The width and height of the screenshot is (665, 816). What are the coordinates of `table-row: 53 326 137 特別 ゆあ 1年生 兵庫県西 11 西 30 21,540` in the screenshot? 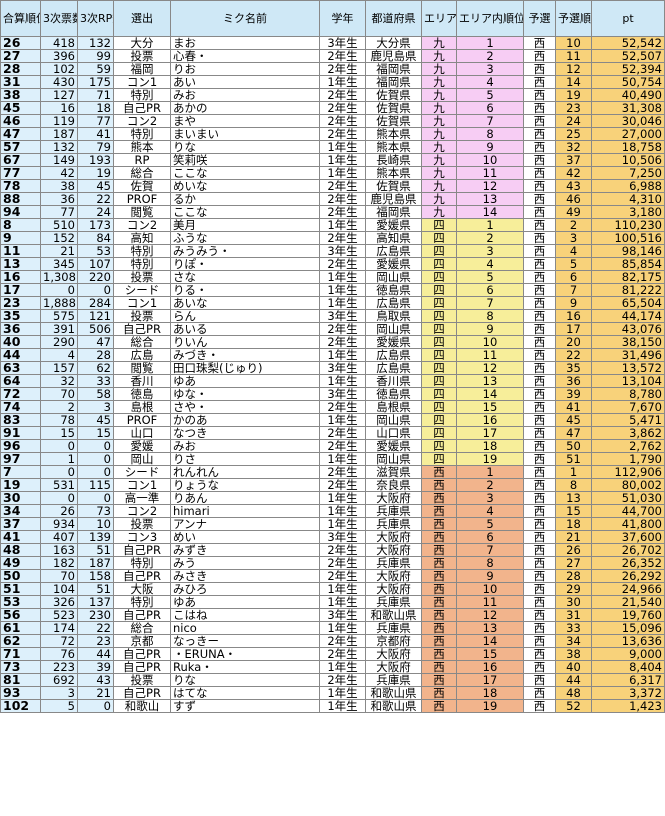 It's located at (332, 602).